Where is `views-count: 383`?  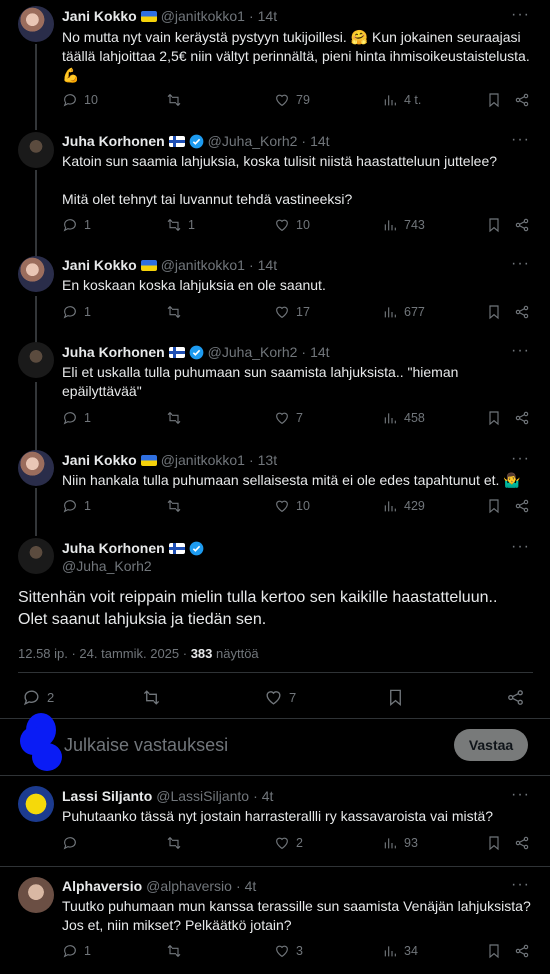 views-count: 383 is located at coordinates (201, 653).